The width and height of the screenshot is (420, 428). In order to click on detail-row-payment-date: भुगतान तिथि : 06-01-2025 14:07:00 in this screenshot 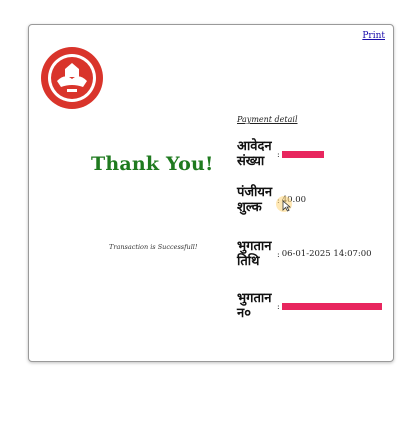, I will do `click(304, 254)`.